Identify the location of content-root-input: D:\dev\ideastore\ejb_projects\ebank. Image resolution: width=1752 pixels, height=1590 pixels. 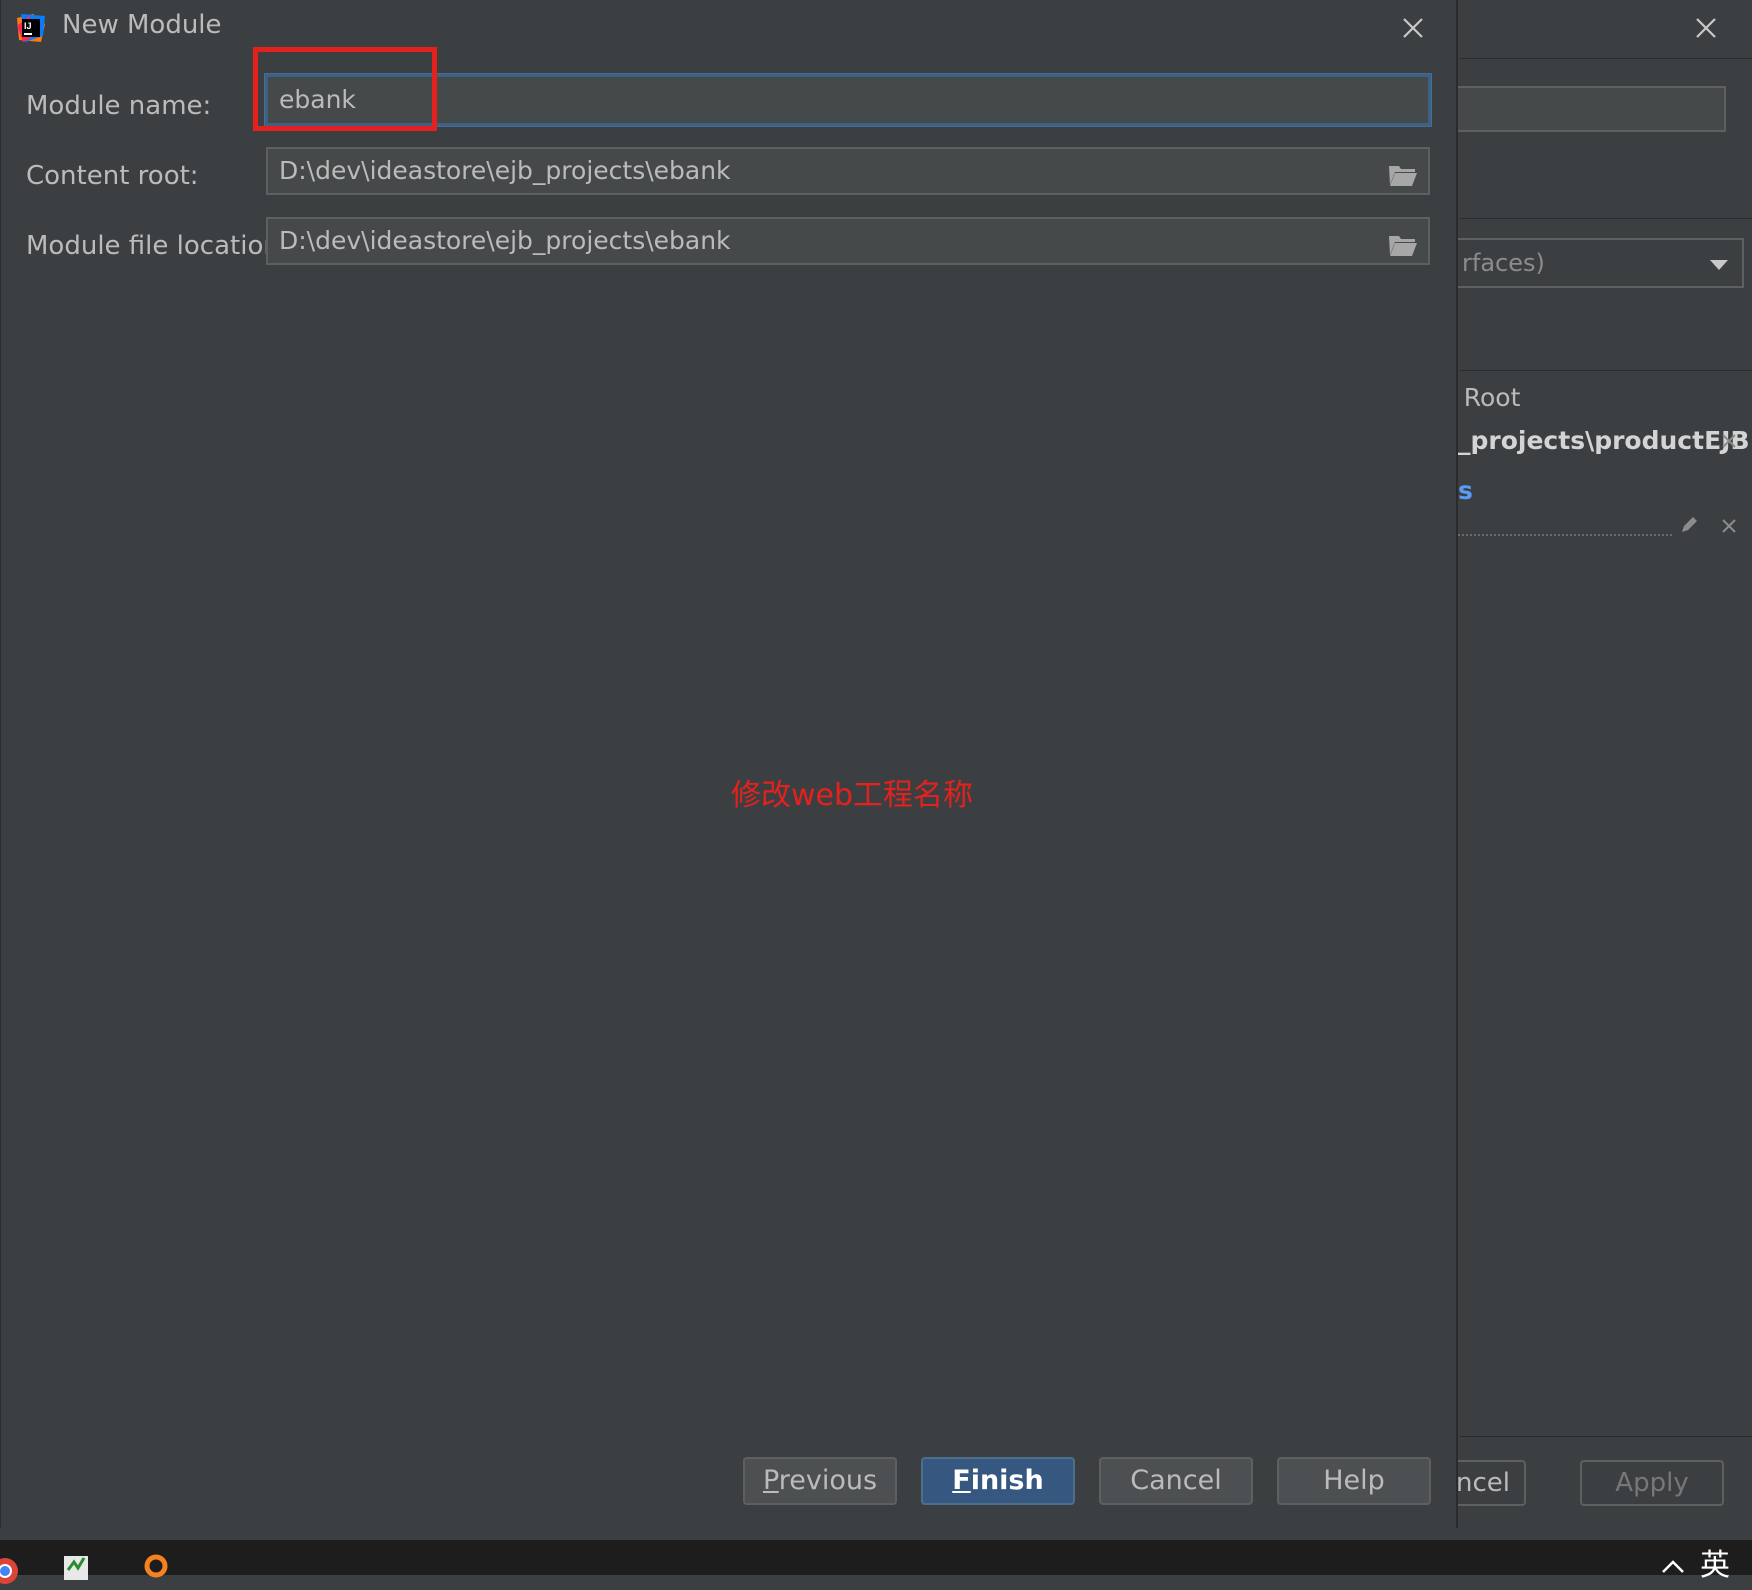
(848, 171).